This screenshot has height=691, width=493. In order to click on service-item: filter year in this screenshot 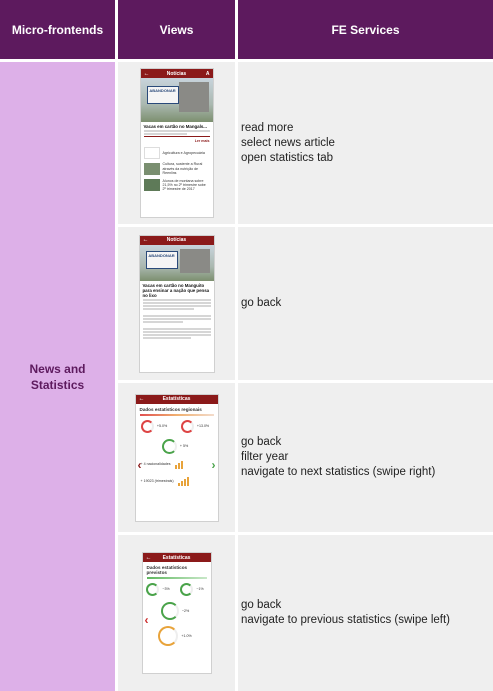, I will do `click(265, 457)`.